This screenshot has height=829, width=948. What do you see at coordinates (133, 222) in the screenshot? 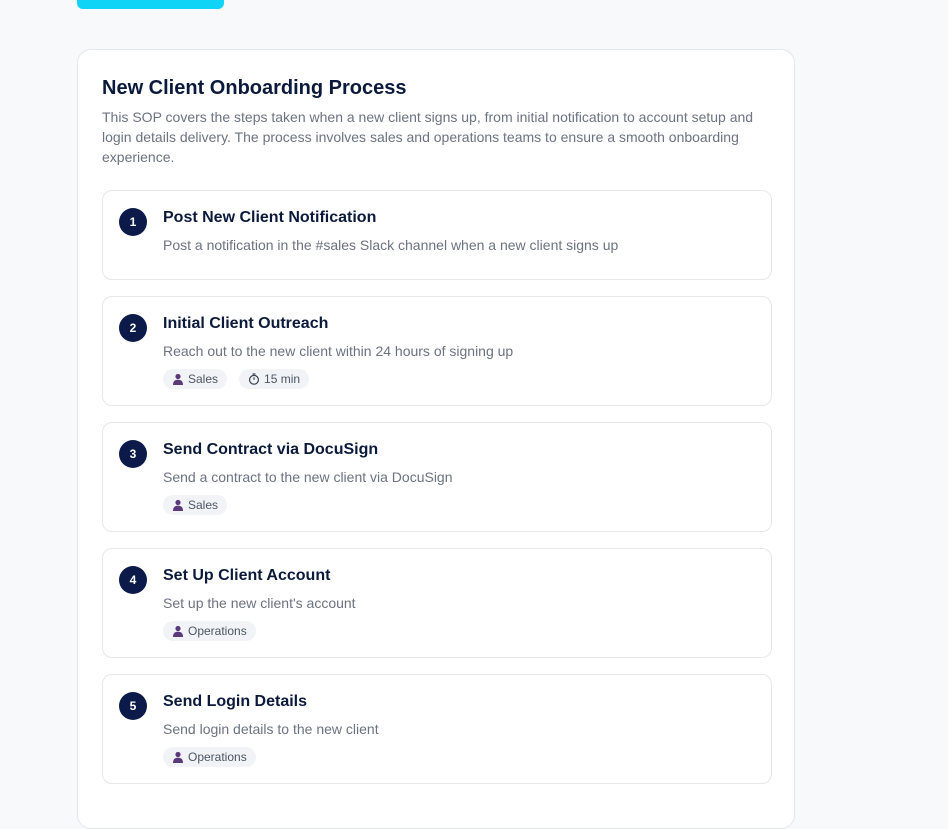
I see `step-number-badge: 1` at bounding box center [133, 222].